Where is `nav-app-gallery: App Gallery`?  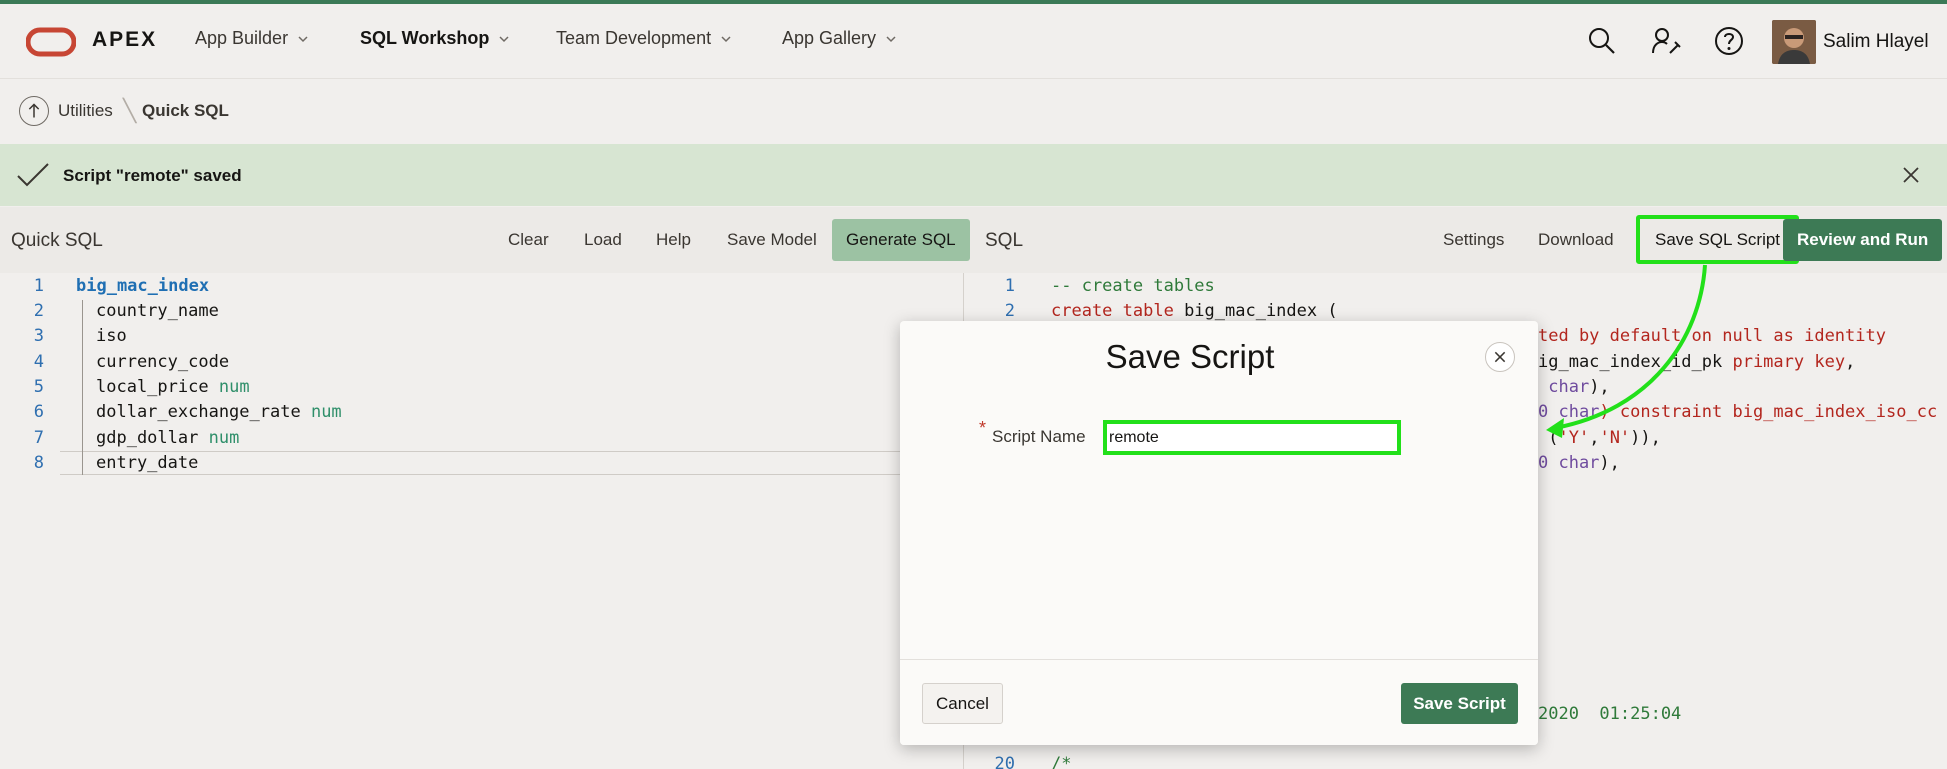
nav-app-gallery: App Gallery is located at coordinates (839, 38).